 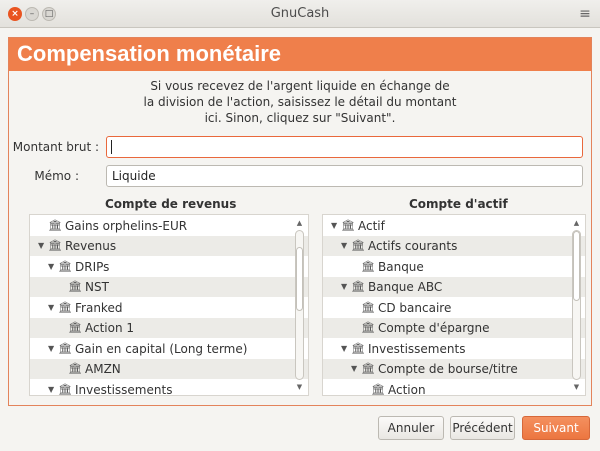 I want to click on amount-label: Montant brut :, so click(x=55, y=147).